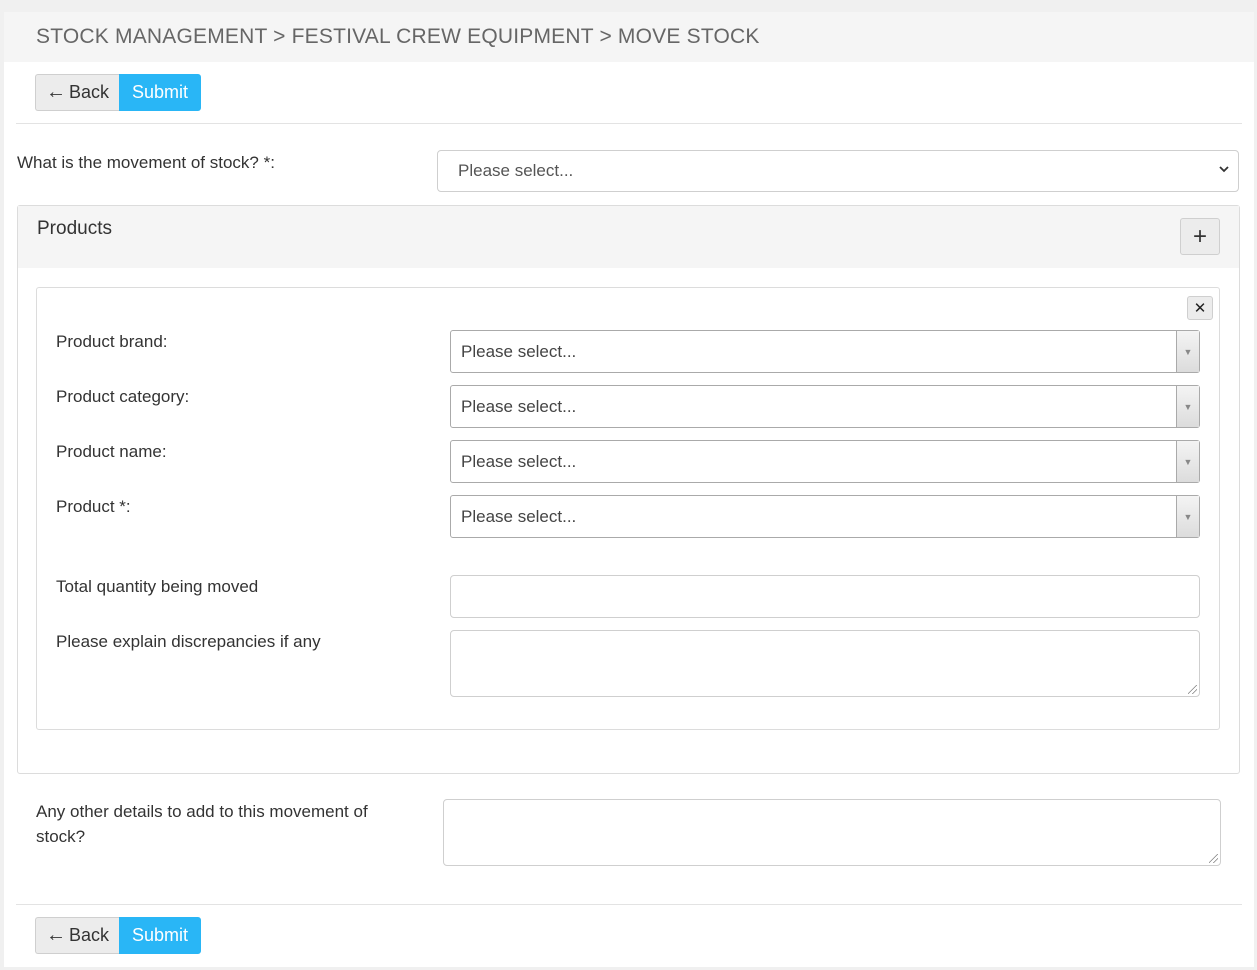  What do you see at coordinates (825, 663) in the screenshot?
I see `discrepancies-textarea` at bounding box center [825, 663].